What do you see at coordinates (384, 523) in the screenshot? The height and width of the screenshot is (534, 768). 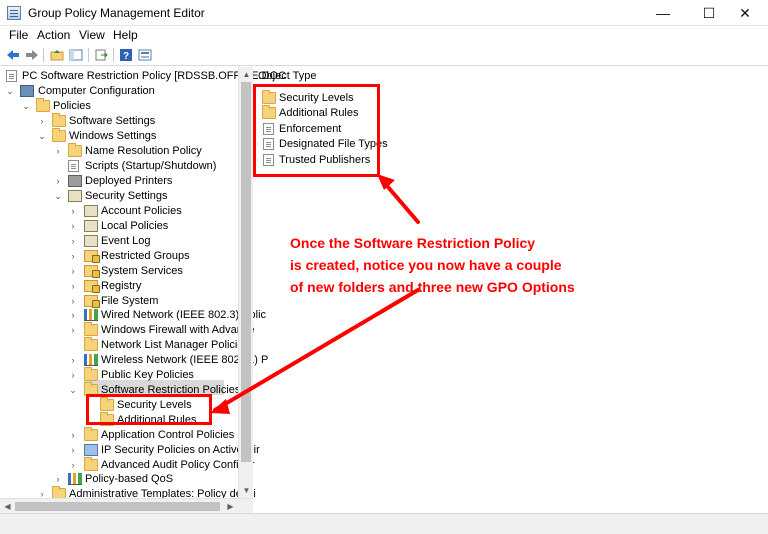 I see `status-bar` at bounding box center [384, 523].